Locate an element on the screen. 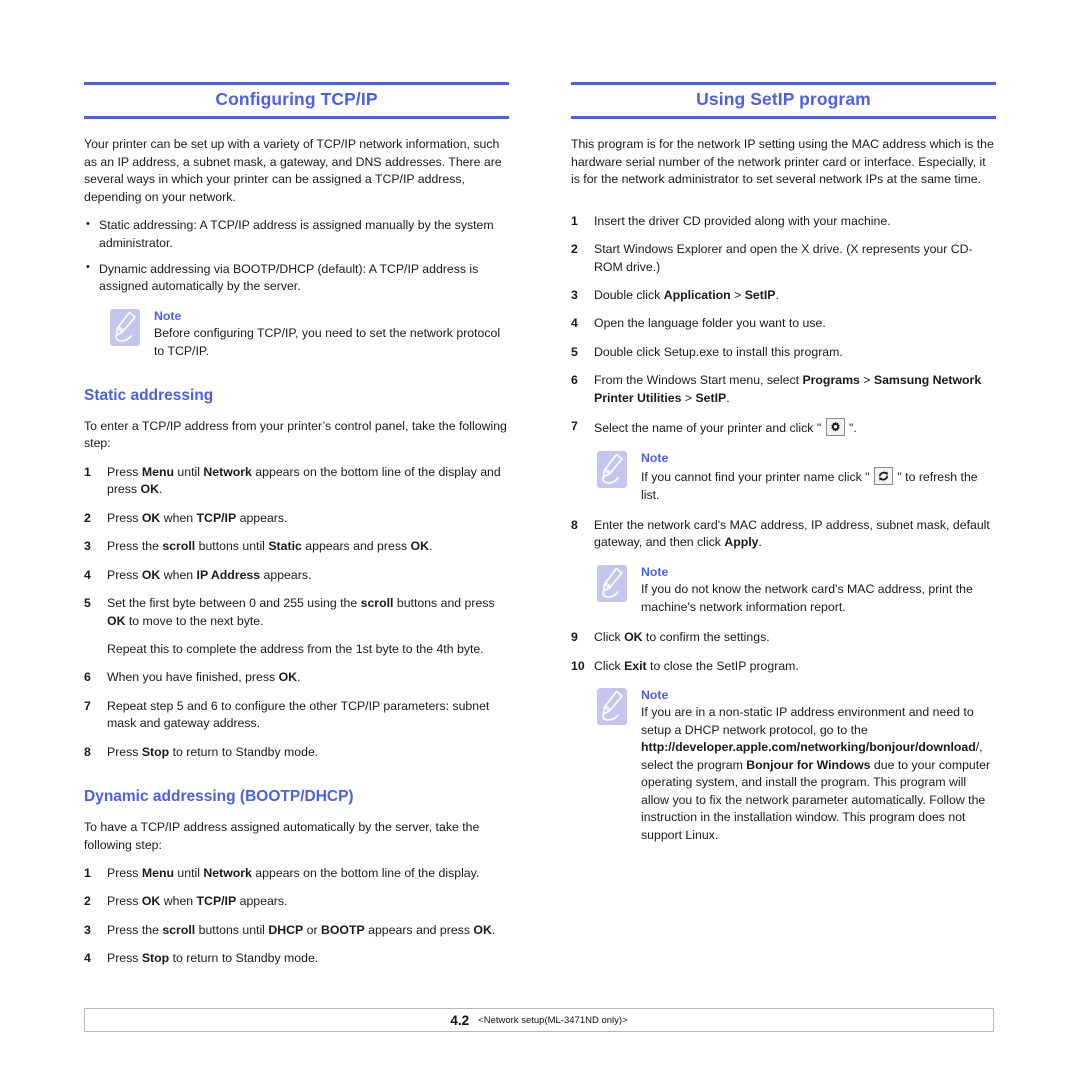 This screenshot has height=1080, width=1080. step-body: Press OK when IP Address appears. is located at coordinates (308, 575).